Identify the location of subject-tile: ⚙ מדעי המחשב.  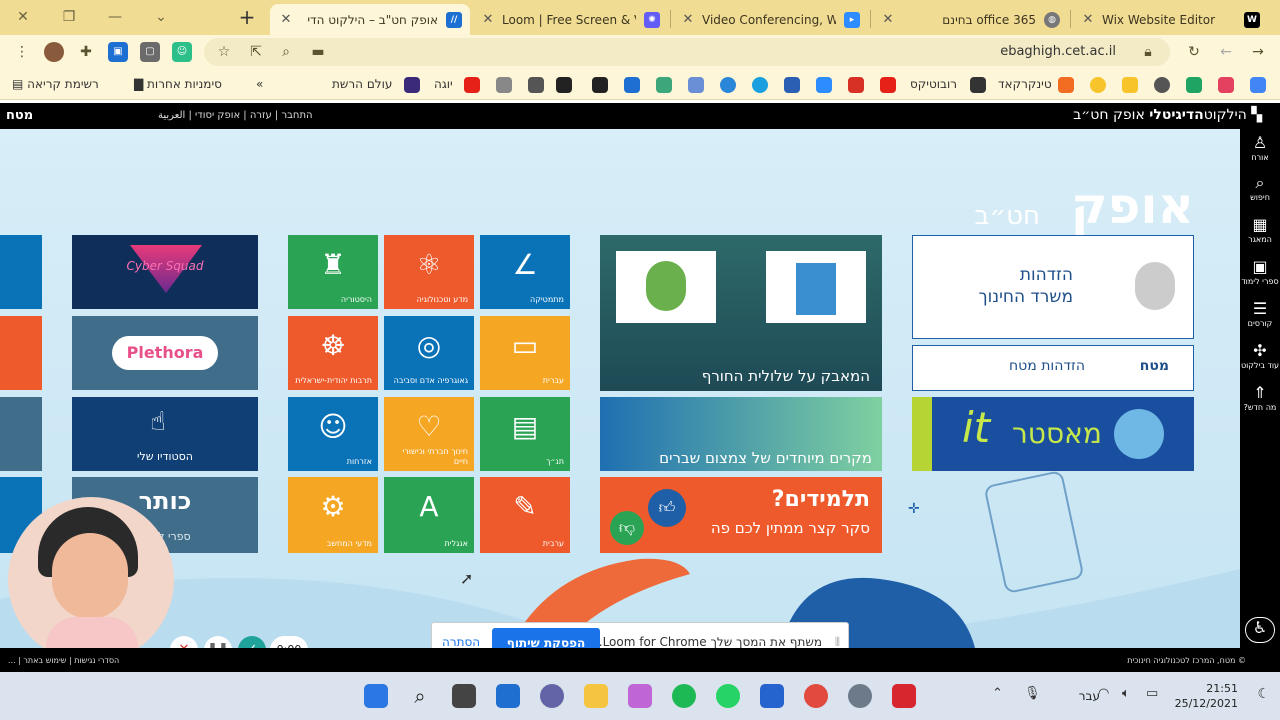
(333, 515).